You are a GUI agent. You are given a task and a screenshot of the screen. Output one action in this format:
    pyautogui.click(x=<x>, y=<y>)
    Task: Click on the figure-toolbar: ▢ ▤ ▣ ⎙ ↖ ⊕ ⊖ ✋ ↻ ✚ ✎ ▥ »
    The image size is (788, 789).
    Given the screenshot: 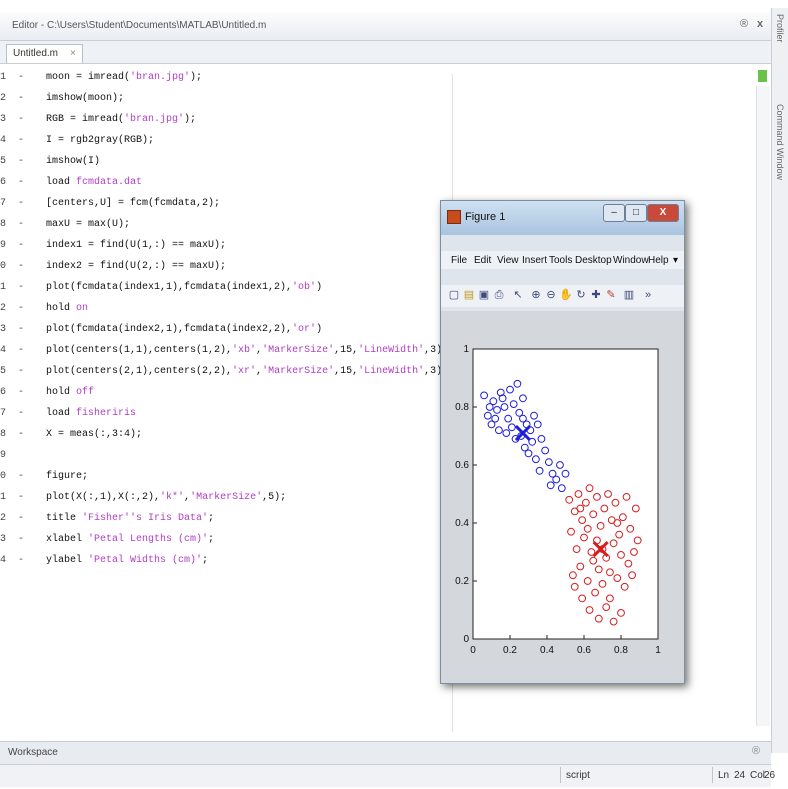 What is the action you would take?
    pyautogui.click(x=562, y=296)
    